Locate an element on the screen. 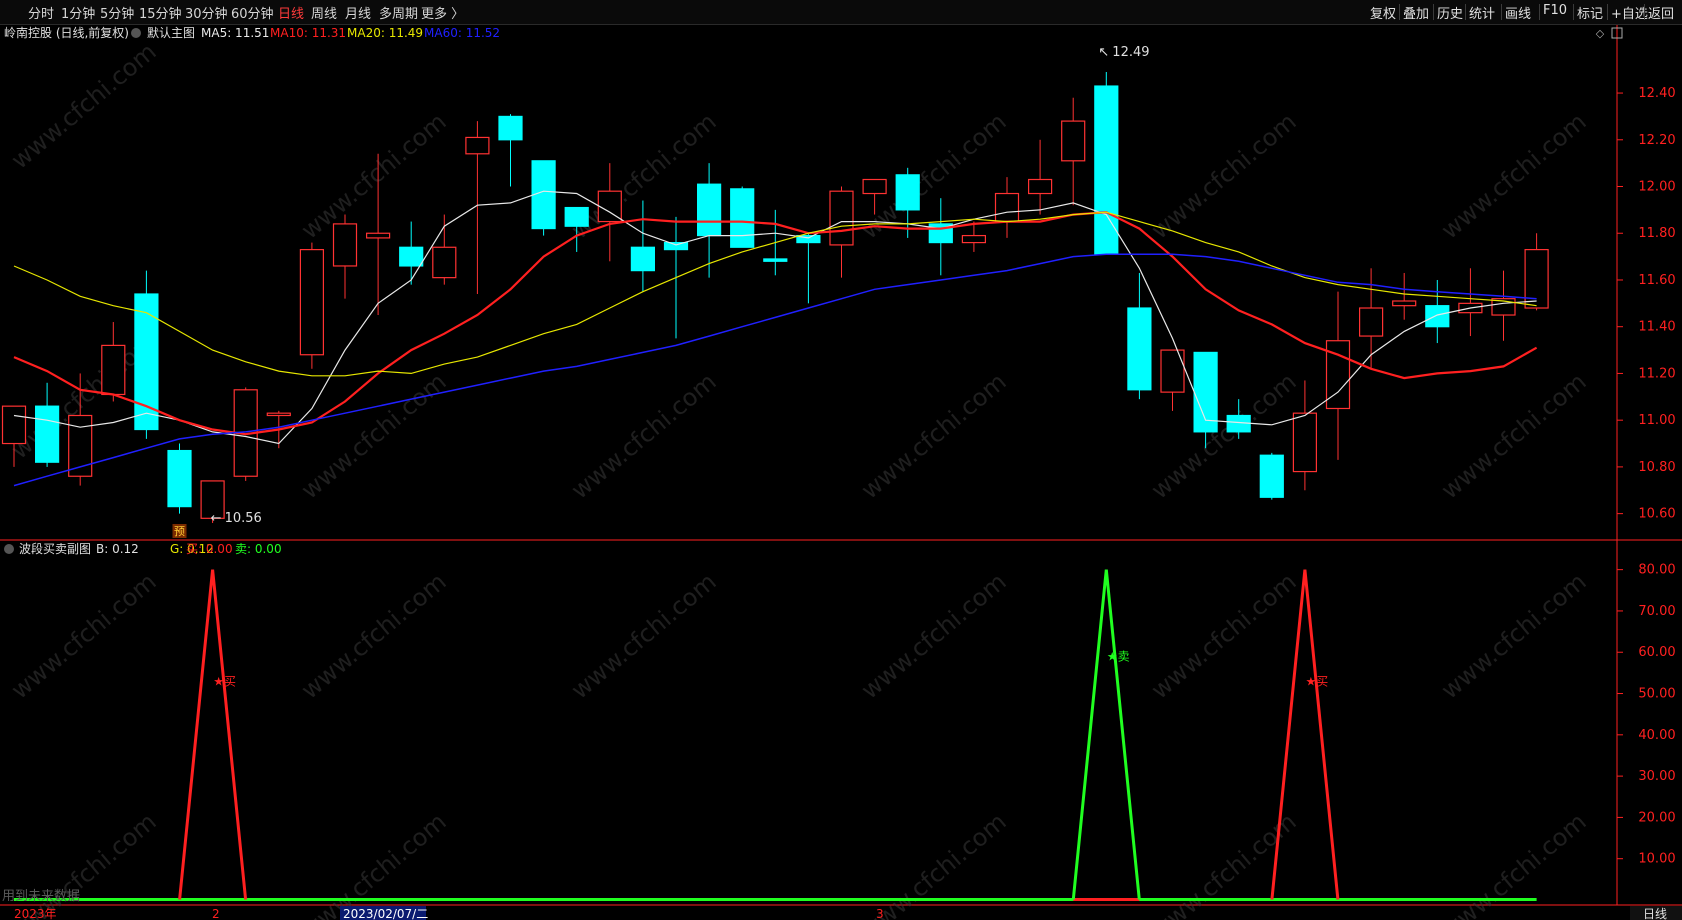 The height and width of the screenshot is (920, 1682). toolbar-button-7: +自选 is located at coordinates (1629, 12).